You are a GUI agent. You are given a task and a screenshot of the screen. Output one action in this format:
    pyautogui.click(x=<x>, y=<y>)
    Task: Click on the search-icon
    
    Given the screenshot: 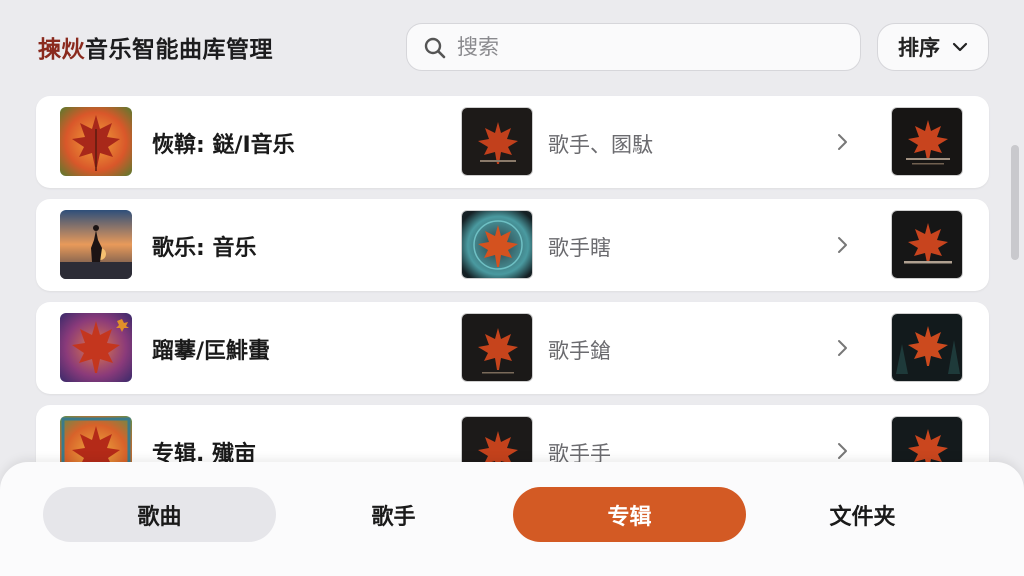 What is the action you would take?
    pyautogui.click(x=435, y=48)
    